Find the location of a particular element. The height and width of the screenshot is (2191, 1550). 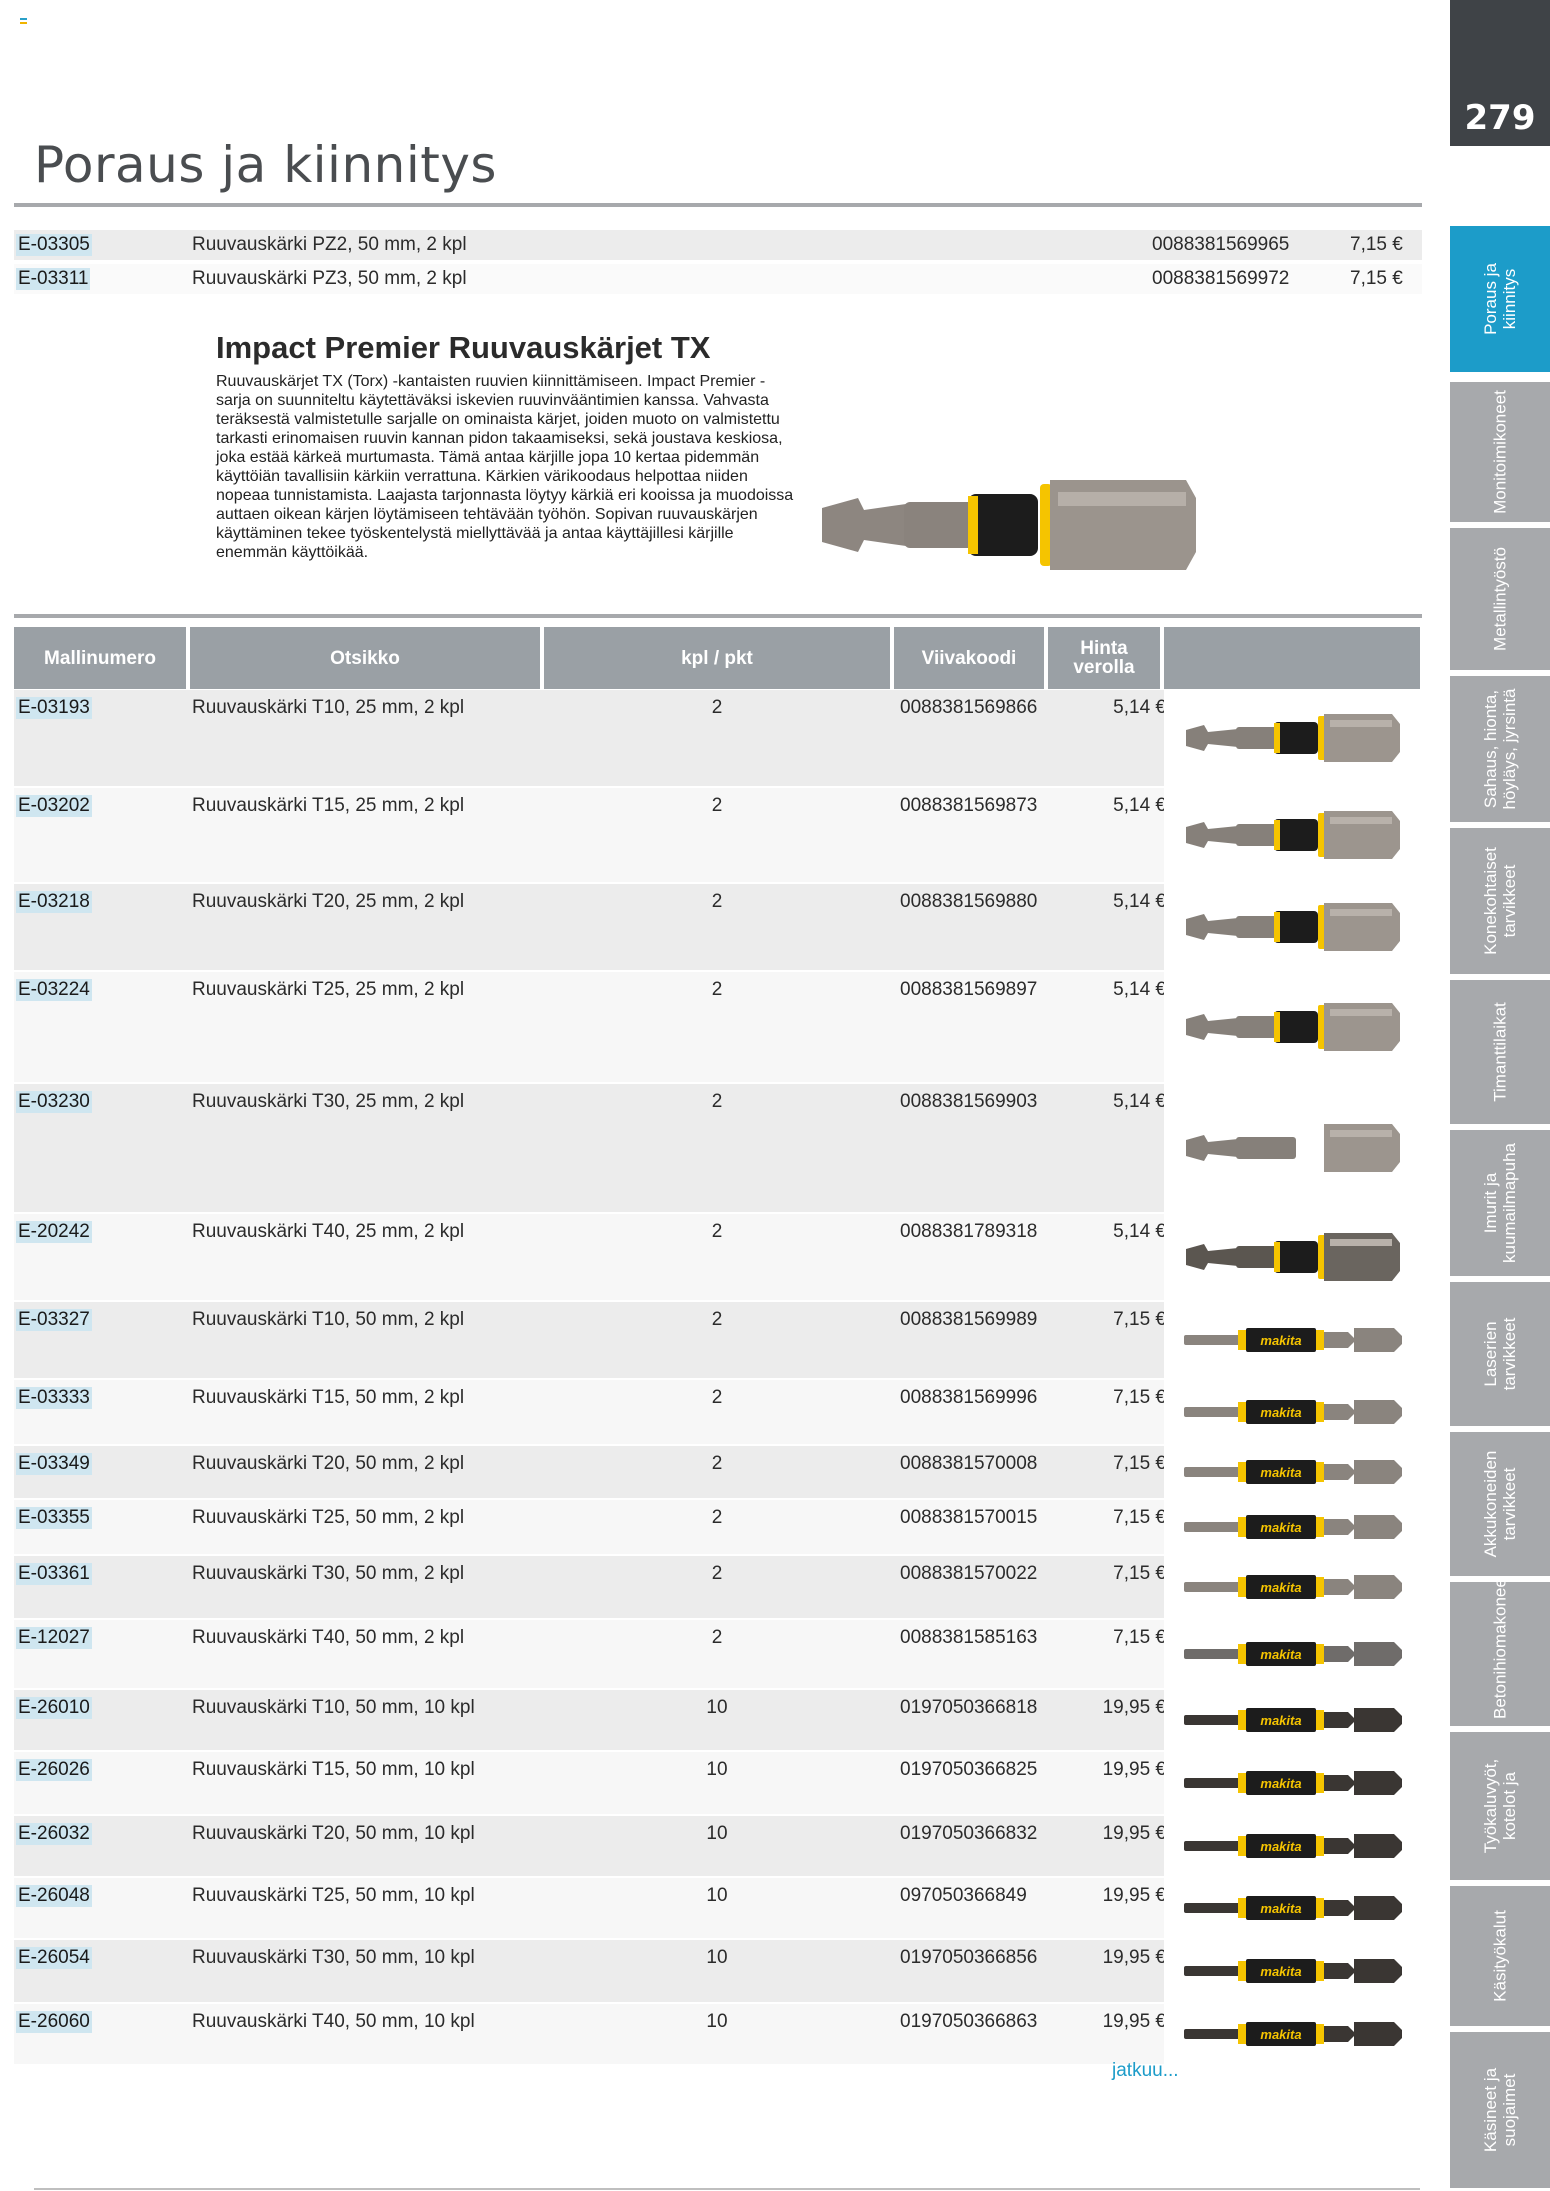

row-barcode: 0088381569866 is located at coordinates (969, 707).